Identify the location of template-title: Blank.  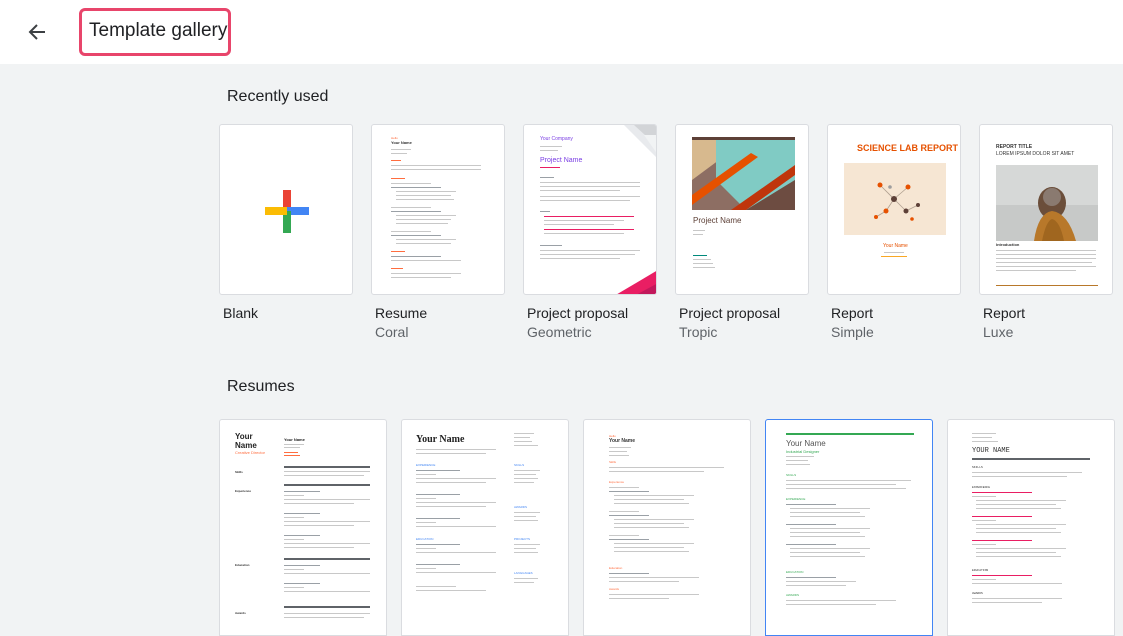
(241, 313).